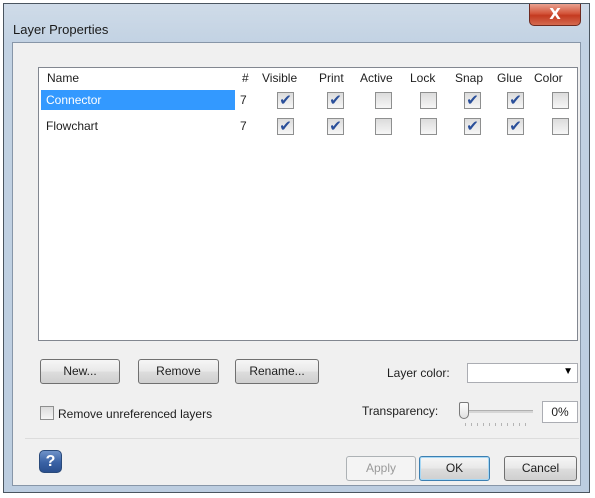 The height and width of the screenshot is (498, 595). What do you see at coordinates (279, 78) in the screenshot?
I see `column-header-visible: Visible` at bounding box center [279, 78].